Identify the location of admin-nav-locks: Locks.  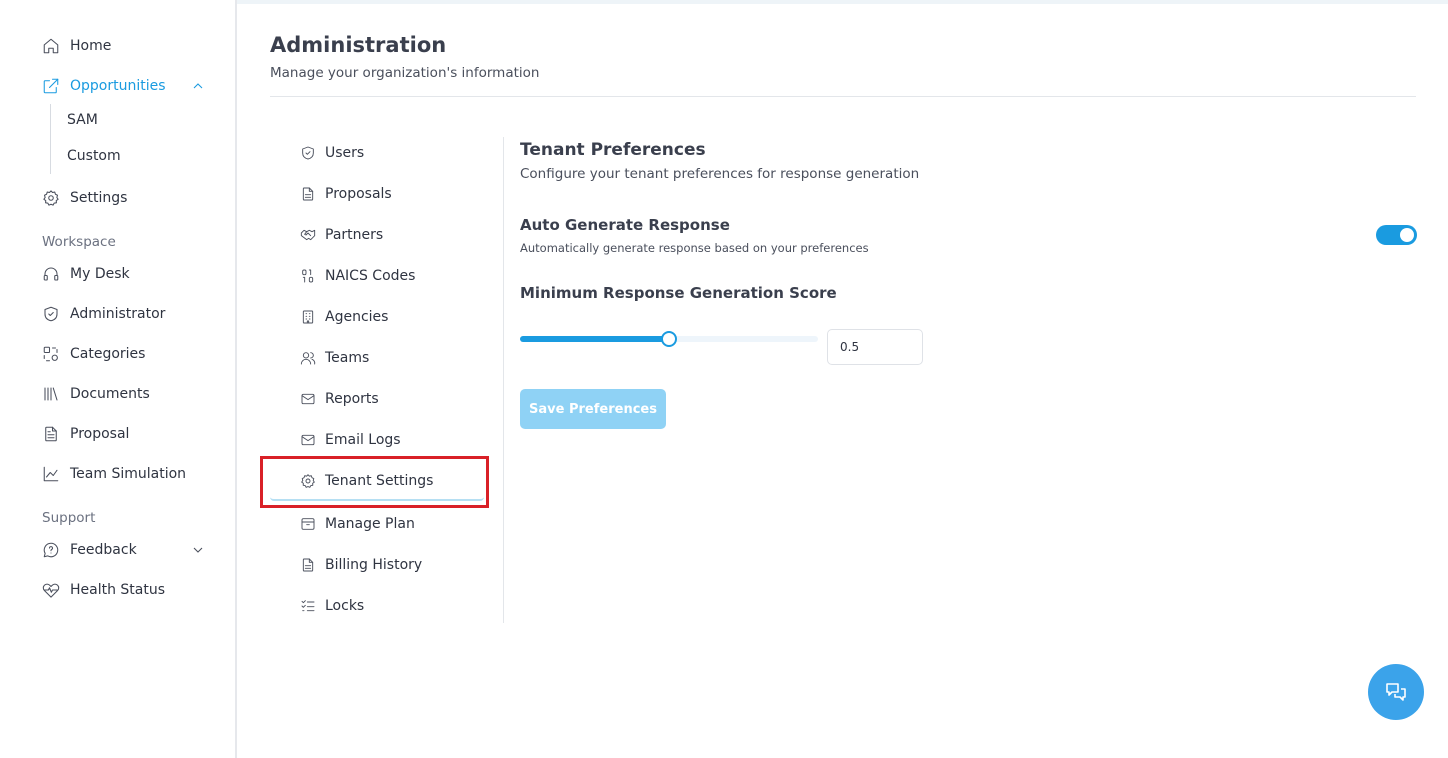
(332, 606).